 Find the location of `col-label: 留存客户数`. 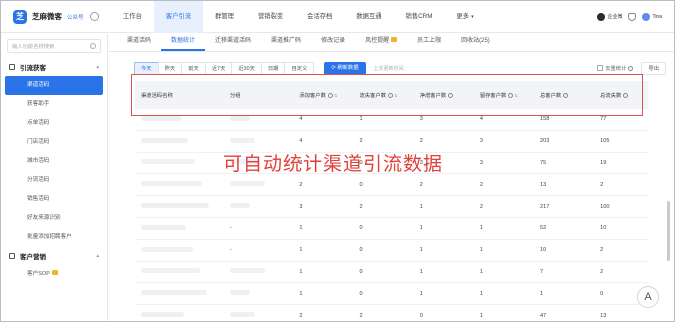

col-label: 留存客户数 is located at coordinates (493, 96).